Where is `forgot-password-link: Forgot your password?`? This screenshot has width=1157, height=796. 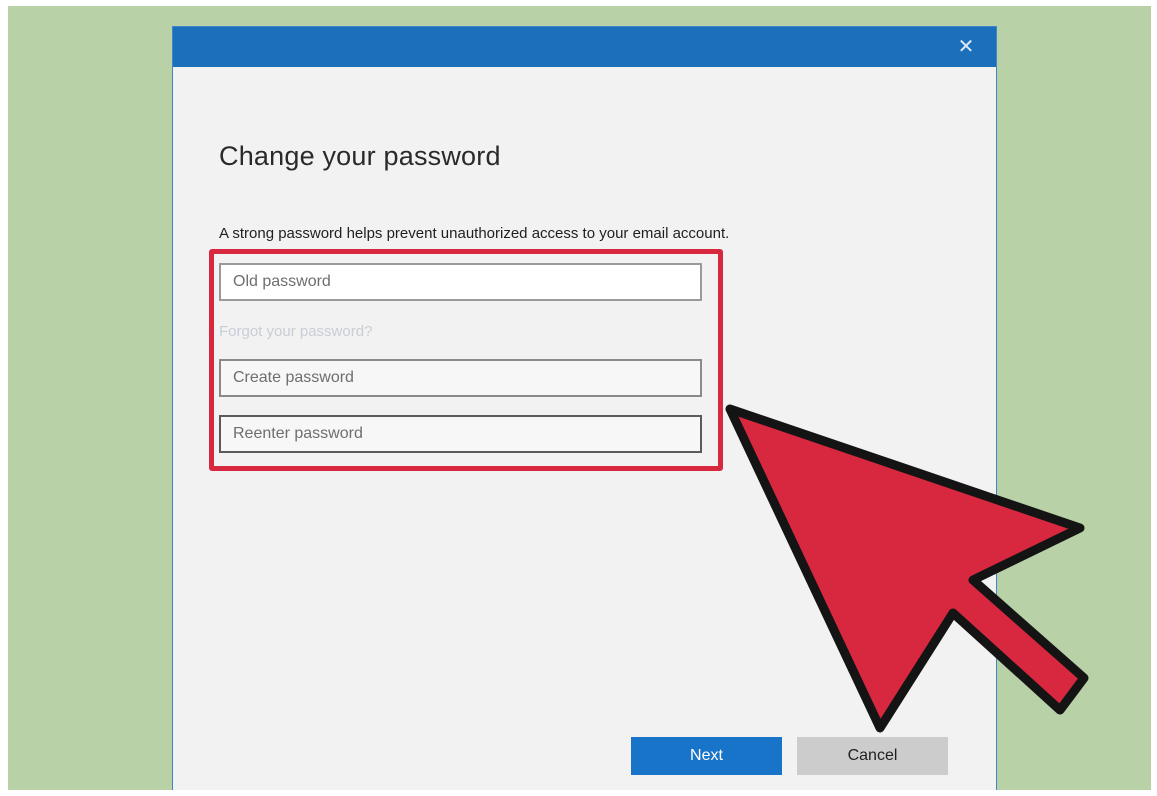
forgot-password-link: Forgot your password? is located at coordinates (295, 331).